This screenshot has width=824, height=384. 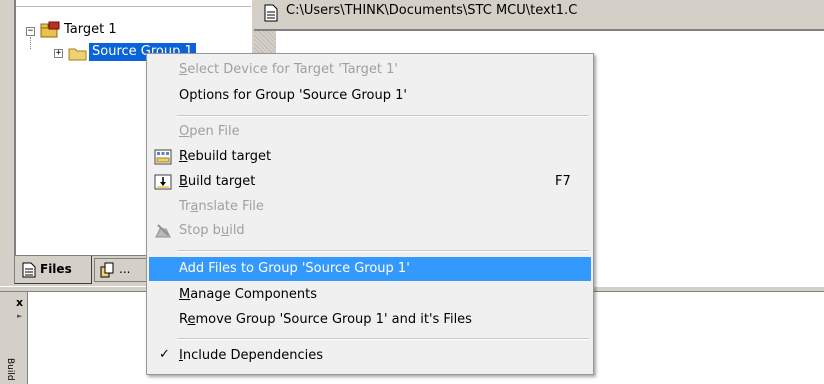 What do you see at coordinates (16, 338) in the screenshot?
I see `output-gutter: x ► Build` at bounding box center [16, 338].